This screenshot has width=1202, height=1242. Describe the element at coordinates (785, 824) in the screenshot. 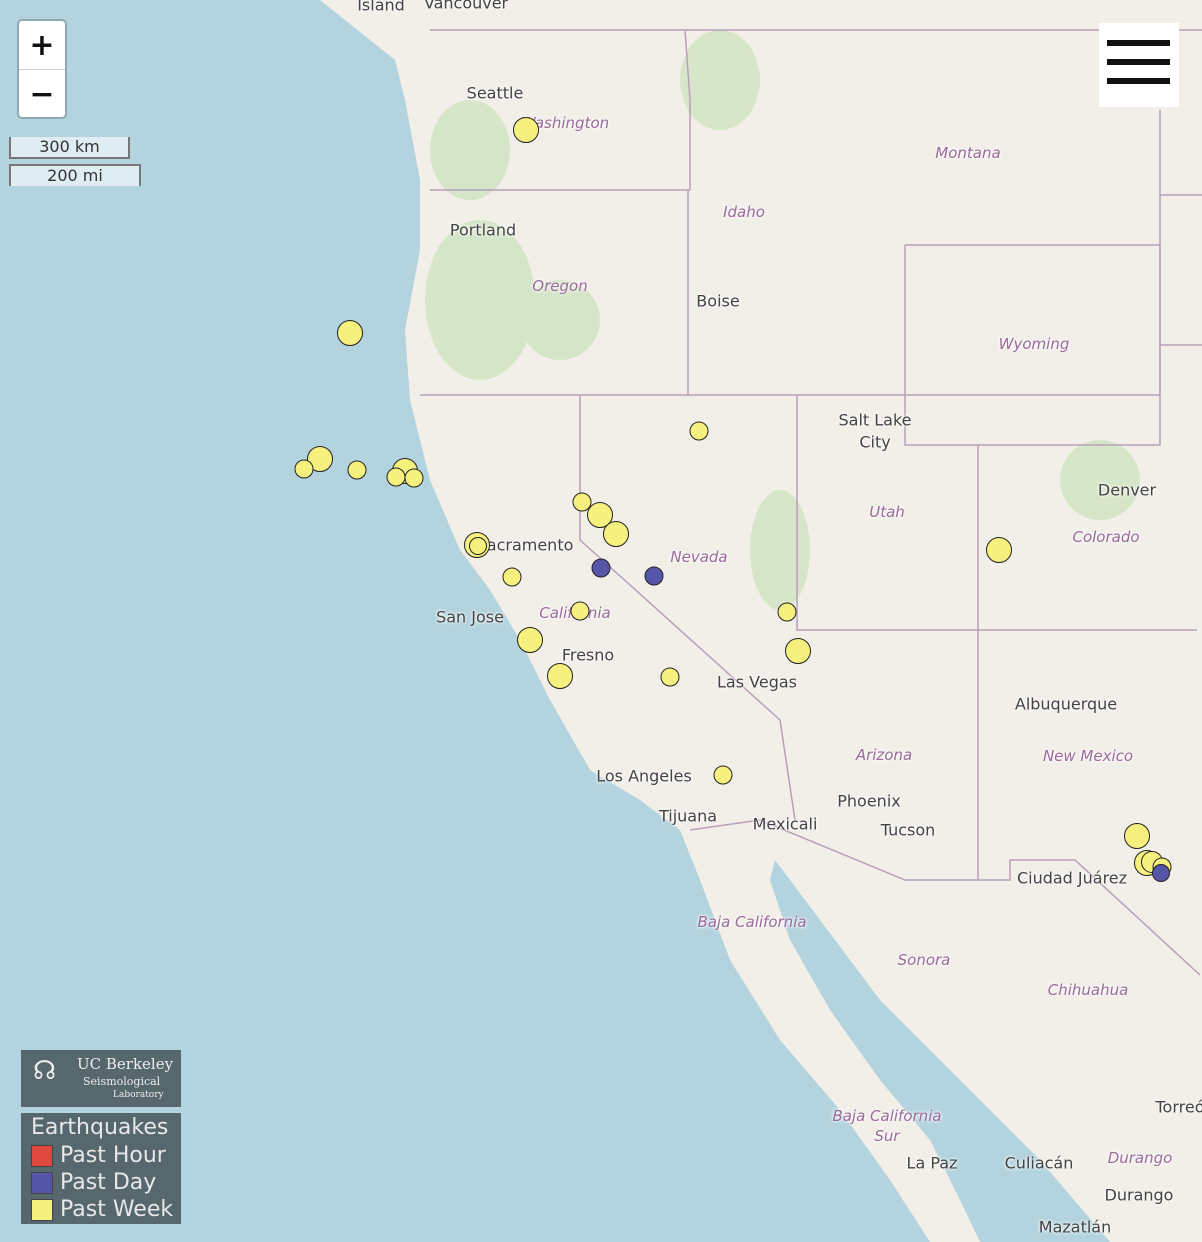

I see `city-label: Mexicali` at that location.